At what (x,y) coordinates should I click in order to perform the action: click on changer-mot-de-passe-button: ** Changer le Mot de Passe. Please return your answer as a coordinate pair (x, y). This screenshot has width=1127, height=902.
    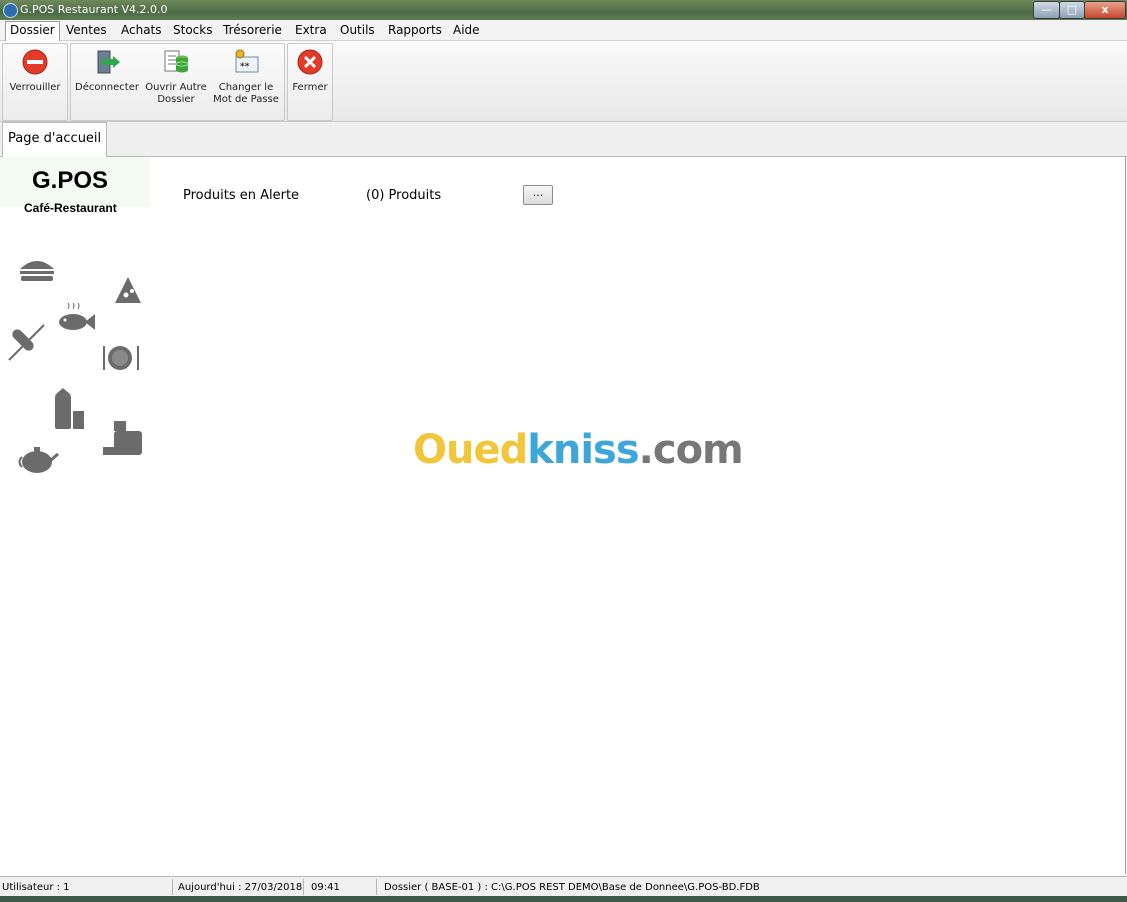
    Looking at the image, I should click on (246, 77).